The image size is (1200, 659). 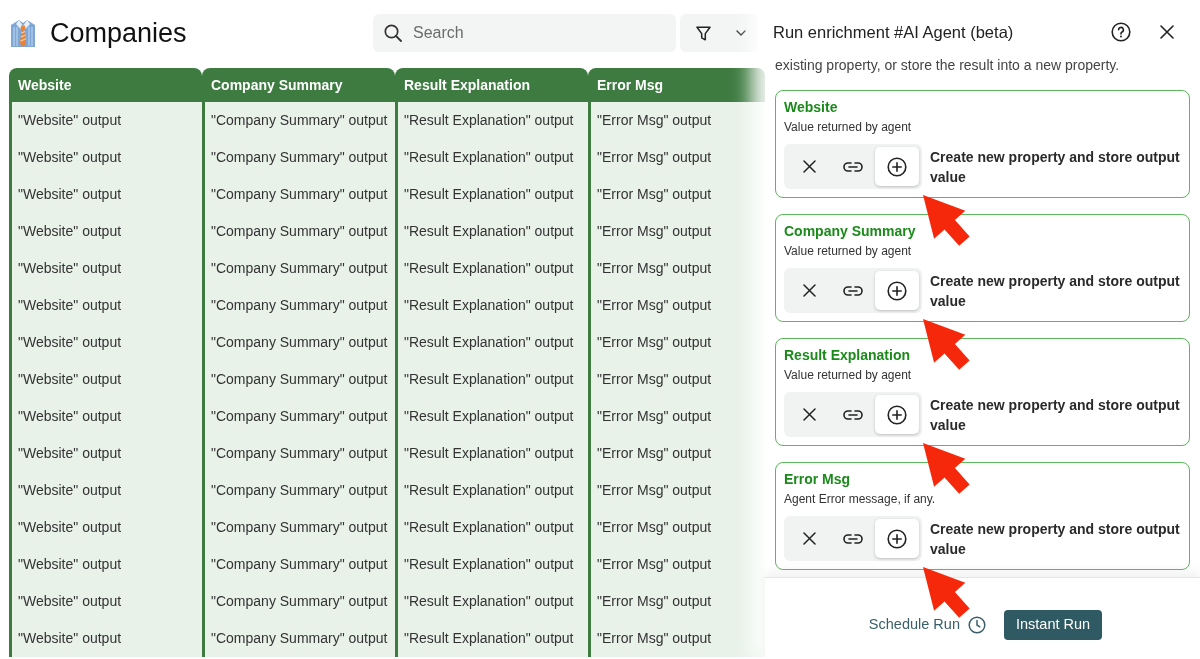 What do you see at coordinates (393, 33) in the screenshot?
I see `search-icon` at bounding box center [393, 33].